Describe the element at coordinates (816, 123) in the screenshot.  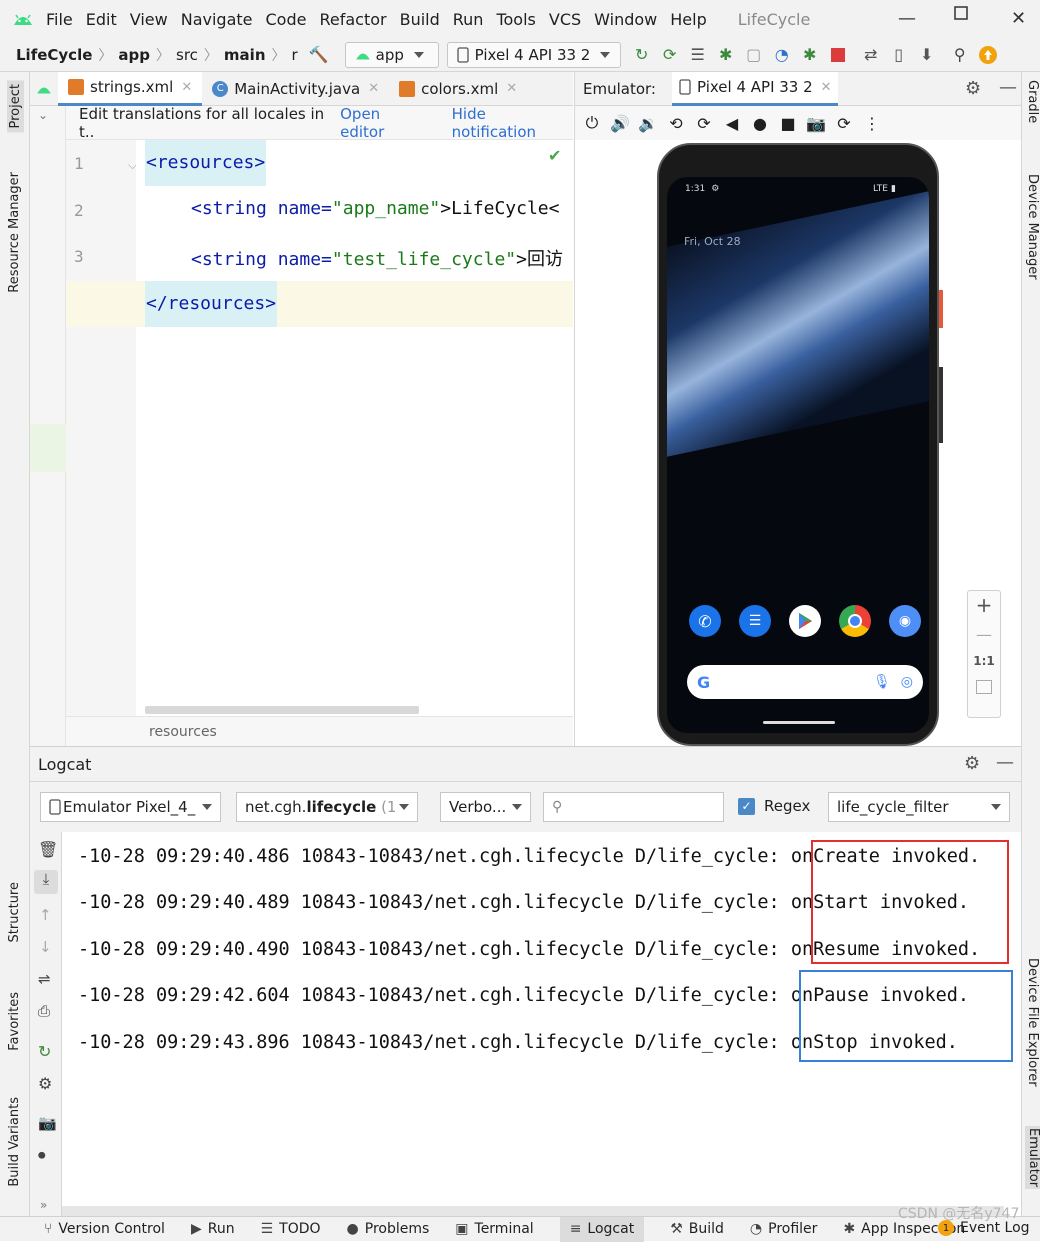
I see `camera-screenshot-icon: 📷` at that location.